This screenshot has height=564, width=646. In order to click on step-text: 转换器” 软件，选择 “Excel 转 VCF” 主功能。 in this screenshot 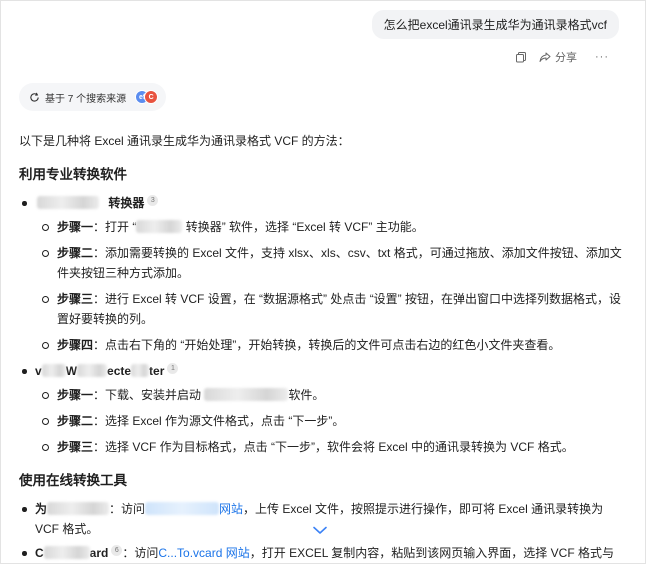, I will do `click(303, 227)`.